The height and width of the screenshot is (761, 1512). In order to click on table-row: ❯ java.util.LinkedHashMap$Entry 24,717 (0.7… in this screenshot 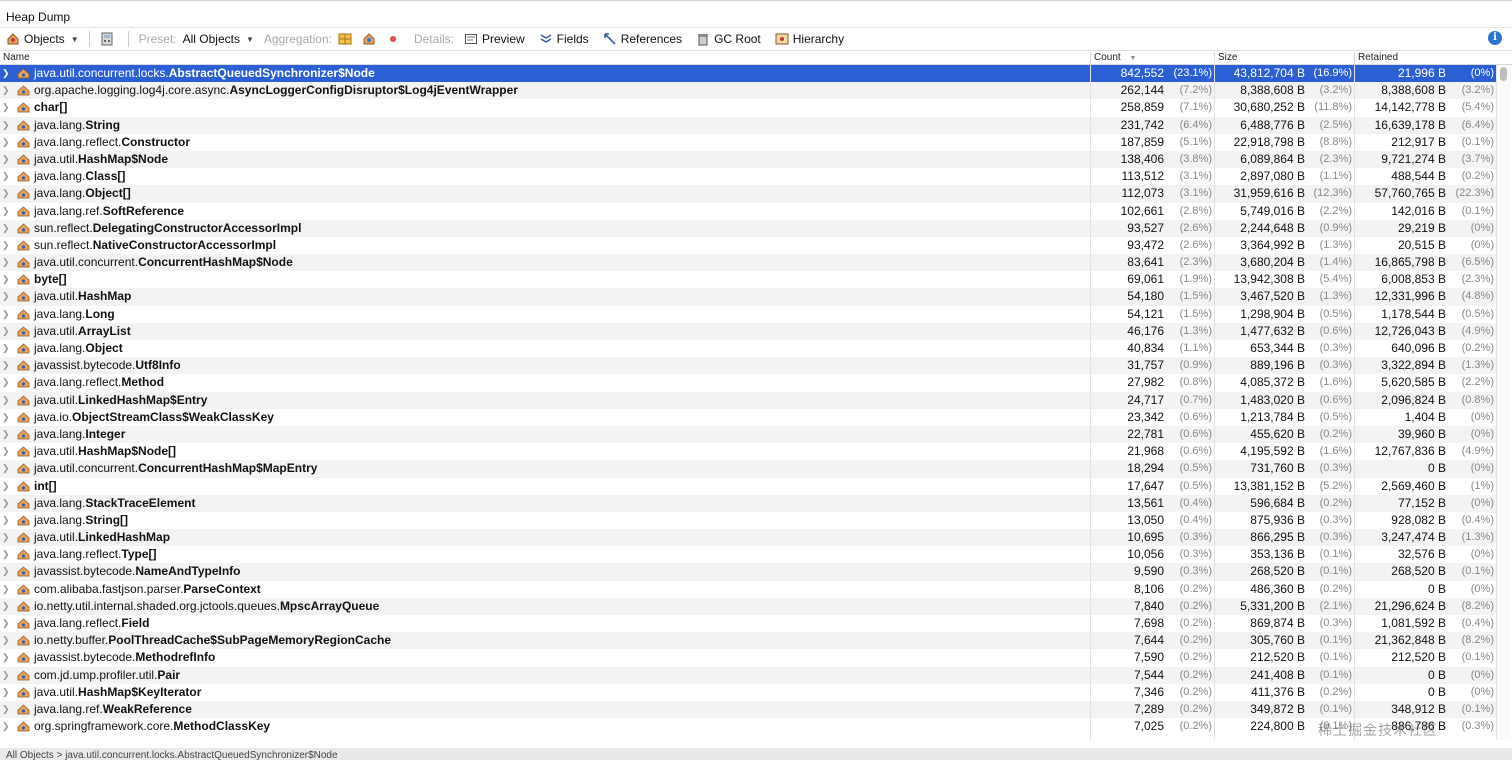, I will do `click(748, 400)`.